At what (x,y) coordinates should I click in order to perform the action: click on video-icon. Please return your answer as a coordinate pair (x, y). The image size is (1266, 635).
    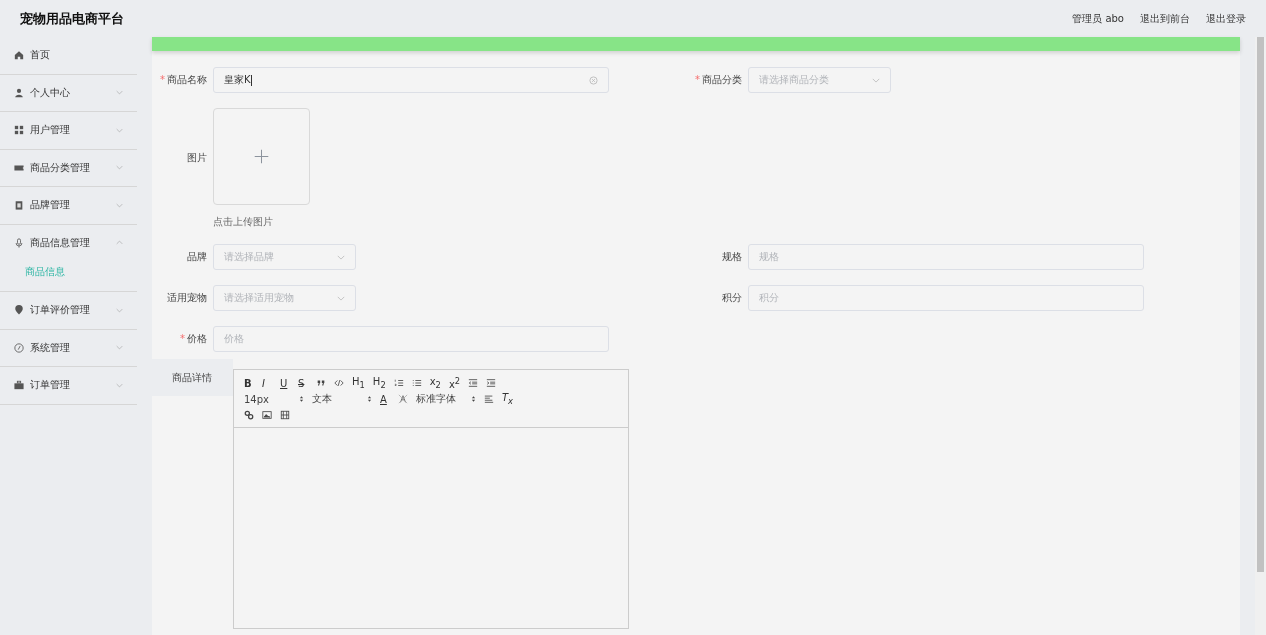
    Looking at the image, I should click on (285, 415).